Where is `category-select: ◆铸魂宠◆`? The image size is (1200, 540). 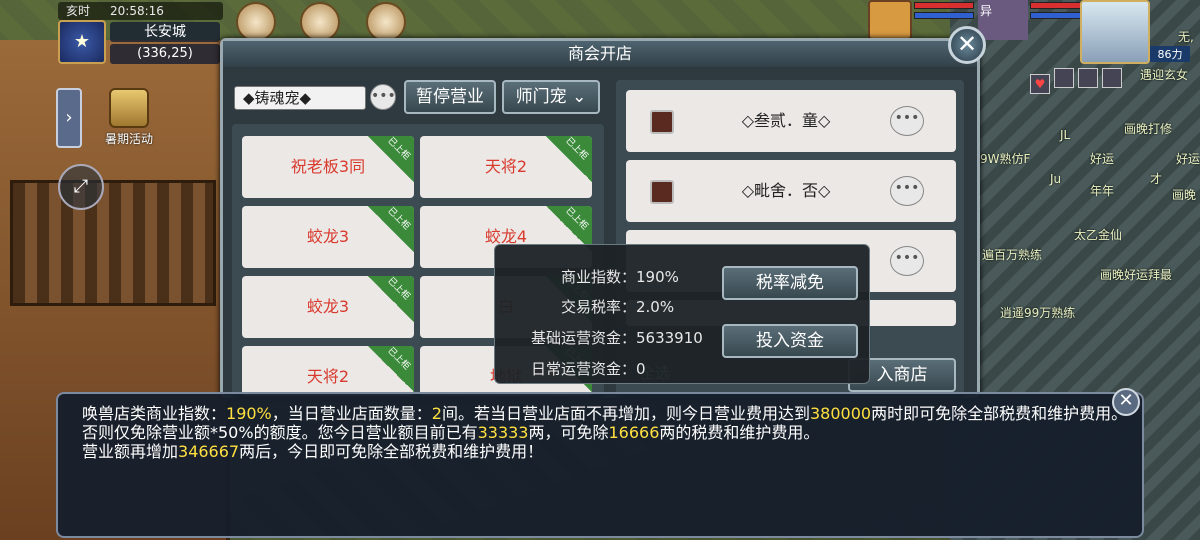 category-select: ◆铸魂宠◆ is located at coordinates (300, 98).